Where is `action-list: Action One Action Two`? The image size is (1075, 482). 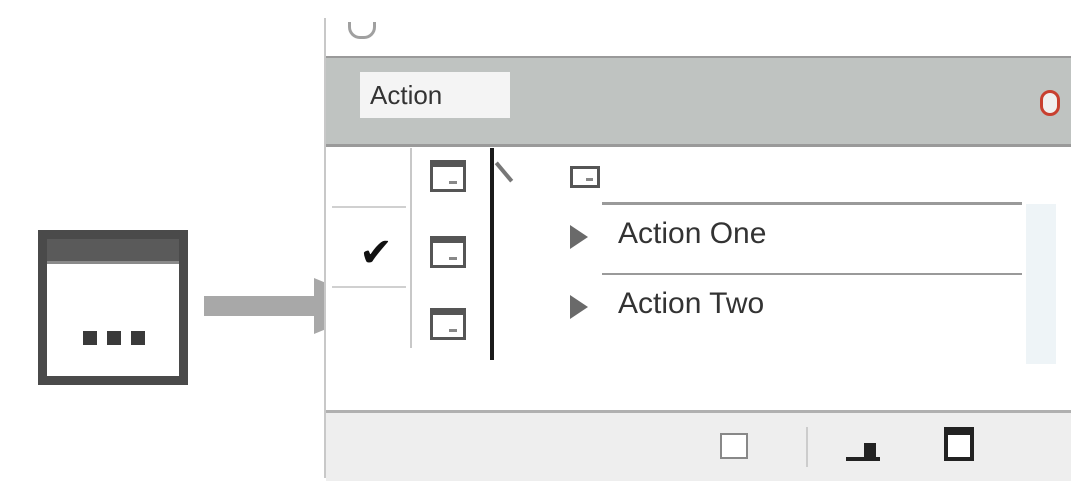
action-list: Action One Action Two is located at coordinates (796, 285).